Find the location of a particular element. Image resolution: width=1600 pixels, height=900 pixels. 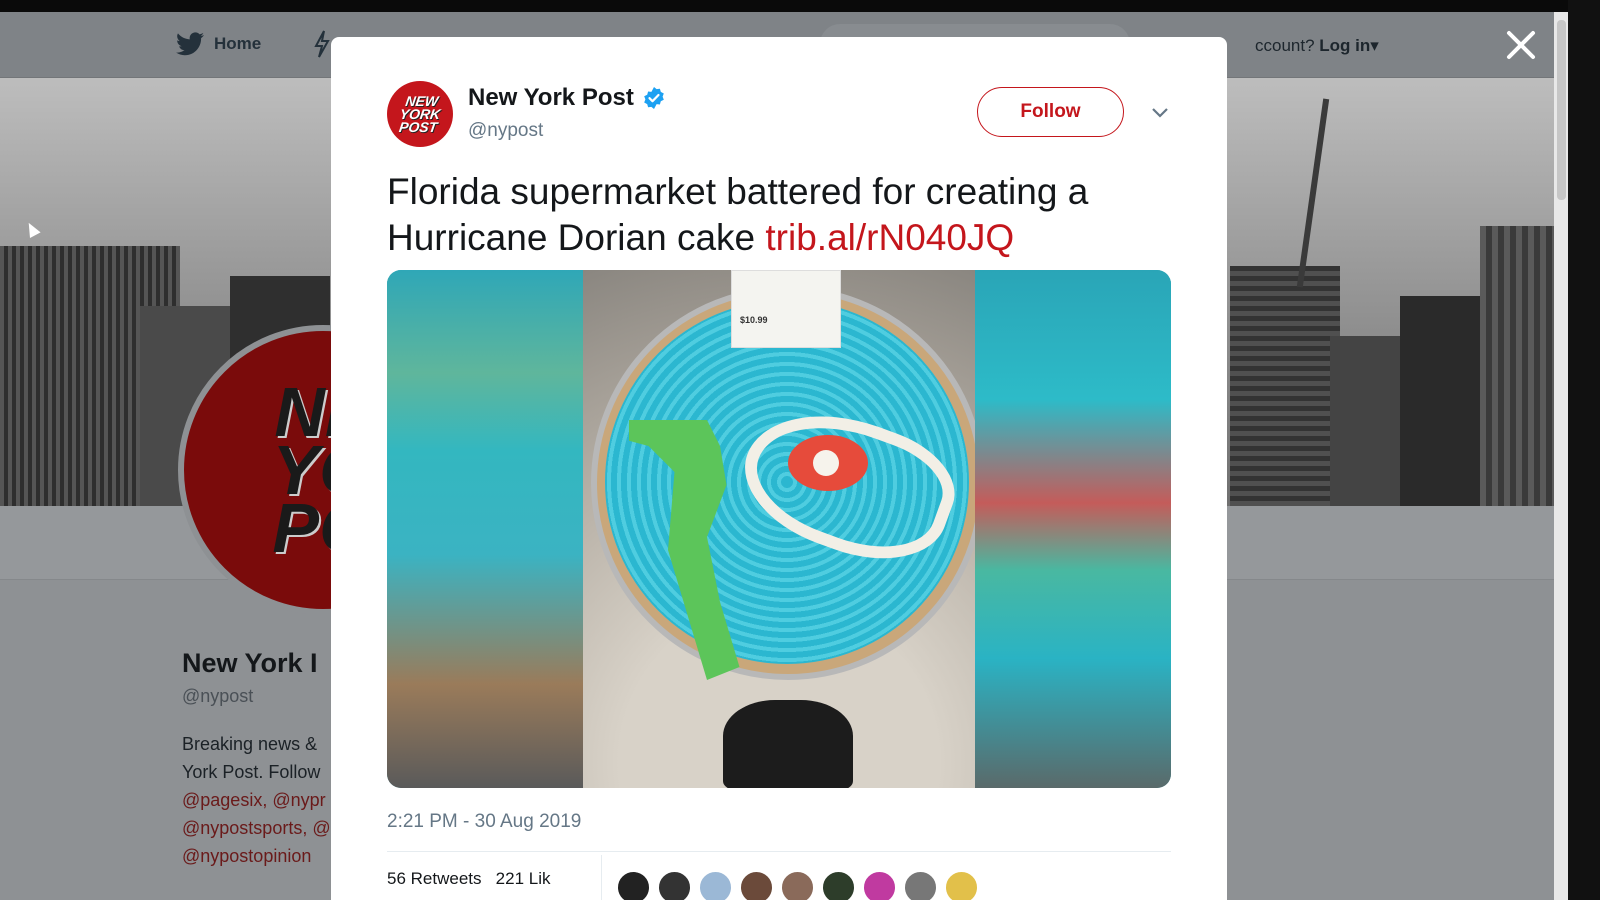

retweets-count: 56 Retweets is located at coordinates (434, 878).